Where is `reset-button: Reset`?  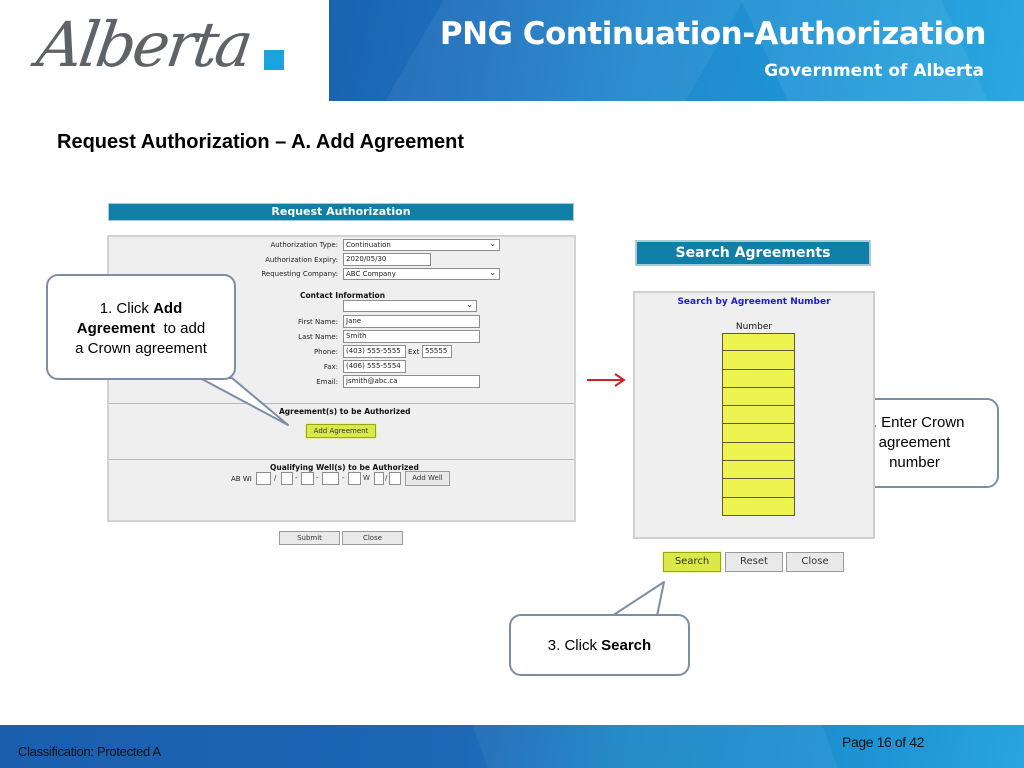 reset-button: Reset is located at coordinates (754, 562).